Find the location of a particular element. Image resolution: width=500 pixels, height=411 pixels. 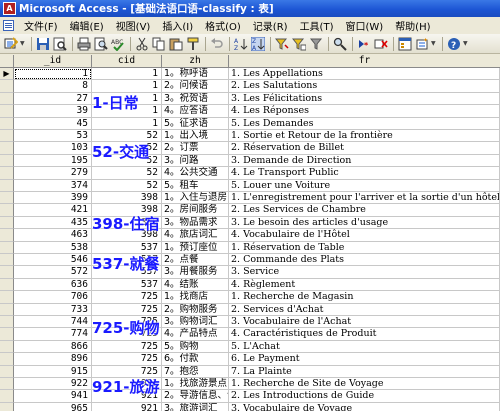

new-object-dropdown-icon: ▼ is located at coordinates (434, 43).